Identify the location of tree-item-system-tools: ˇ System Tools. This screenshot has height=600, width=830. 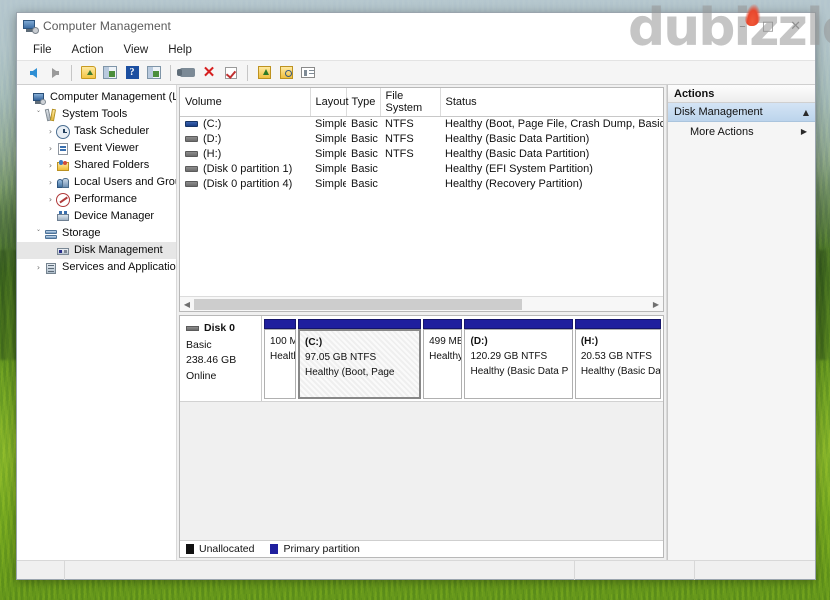
(96, 114).